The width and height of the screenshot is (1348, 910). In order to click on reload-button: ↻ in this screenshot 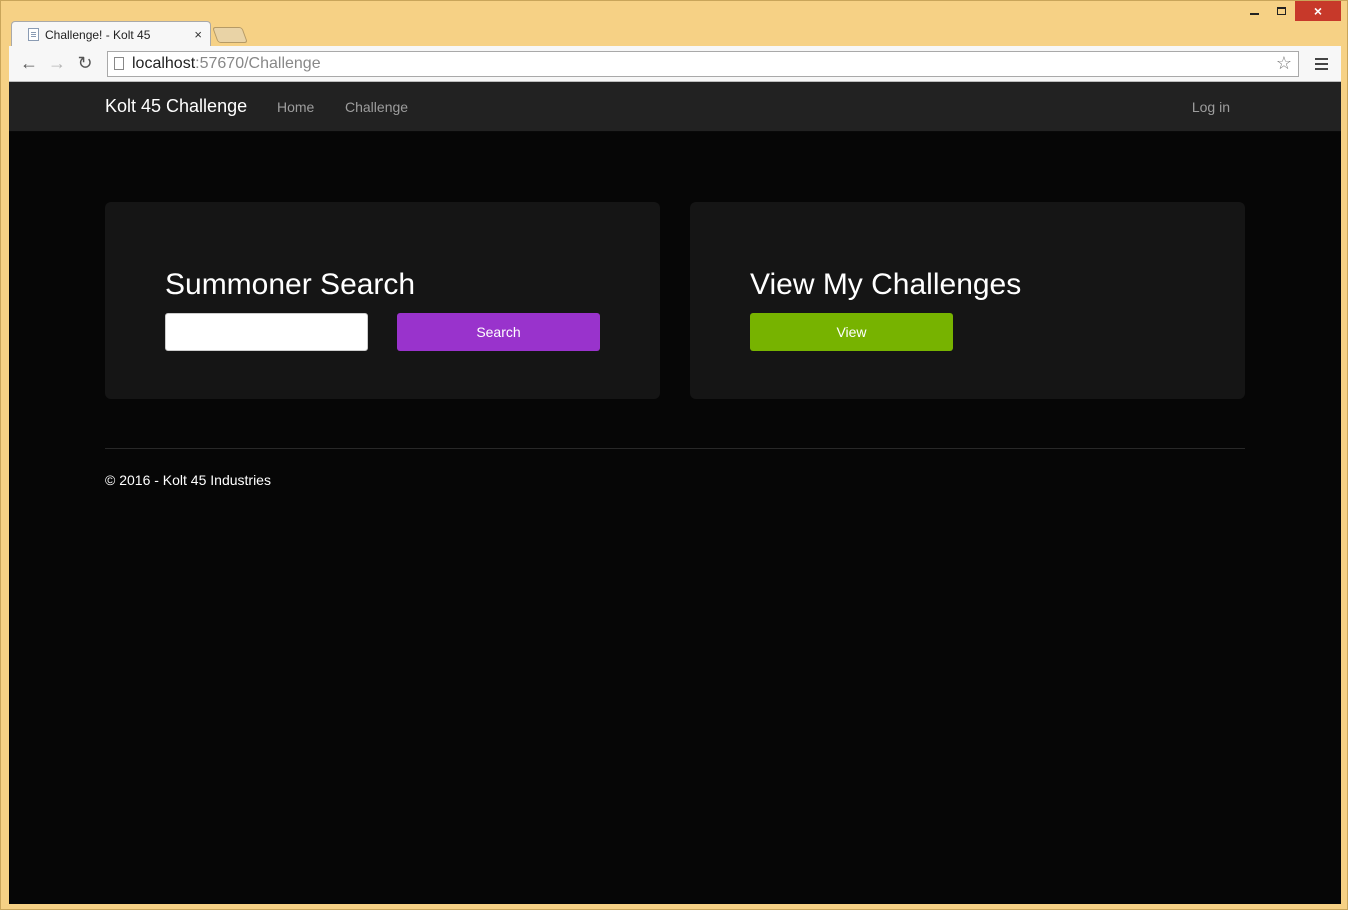, I will do `click(85, 64)`.